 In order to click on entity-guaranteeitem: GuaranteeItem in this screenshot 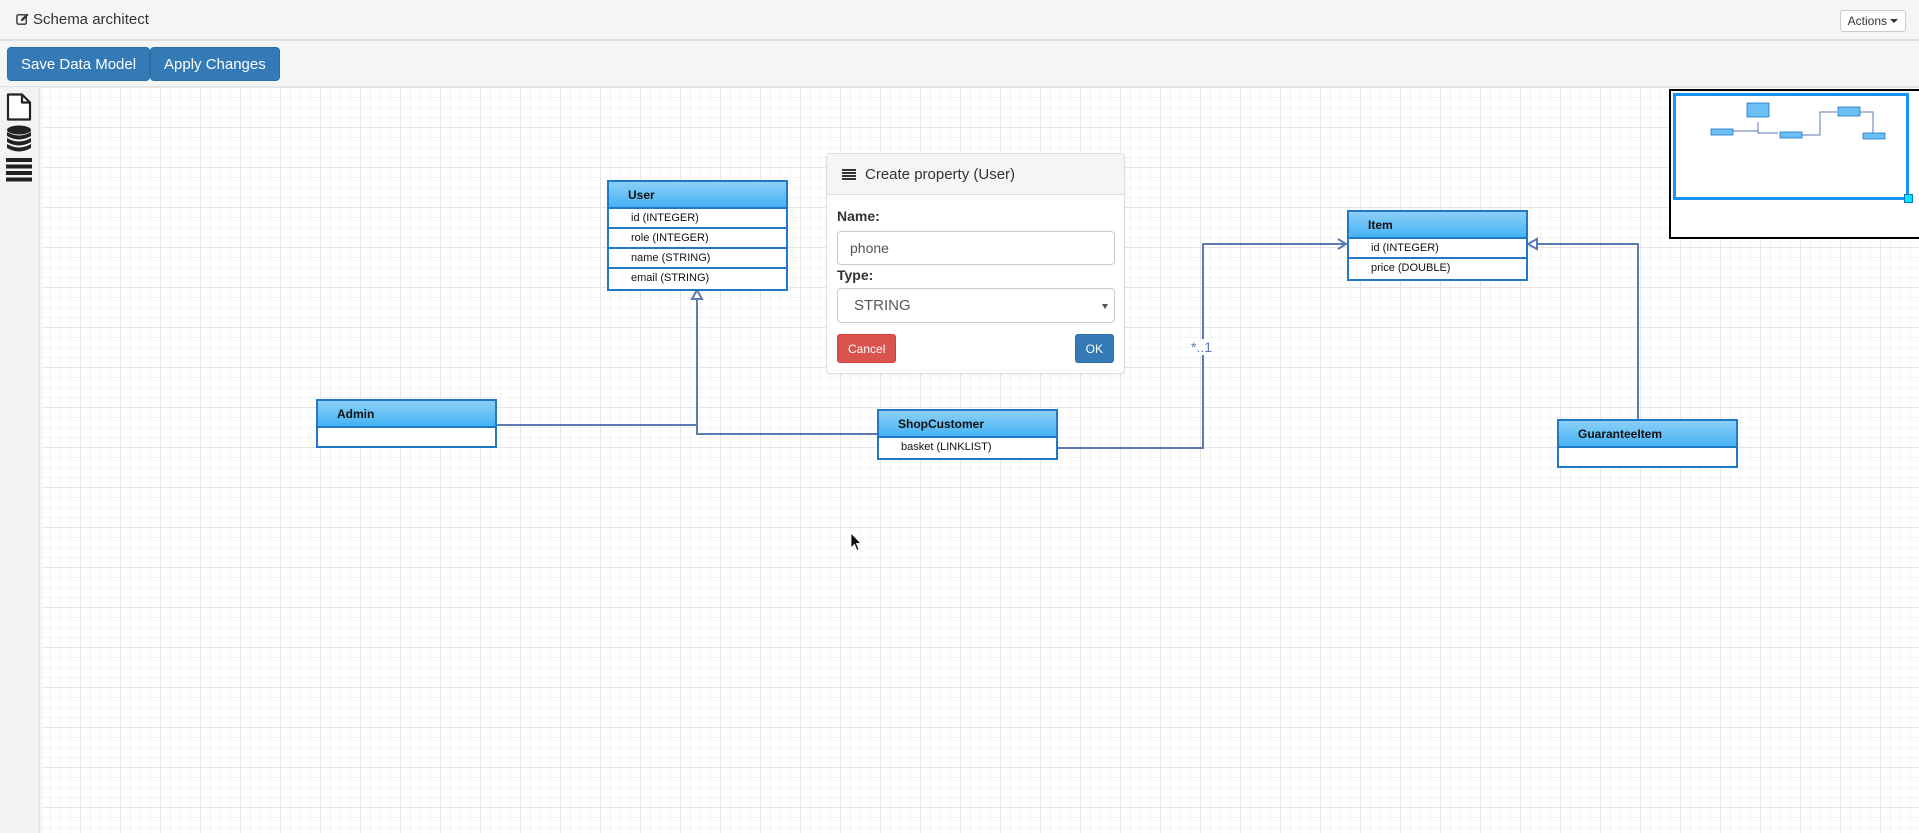, I will do `click(1647, 443)`.